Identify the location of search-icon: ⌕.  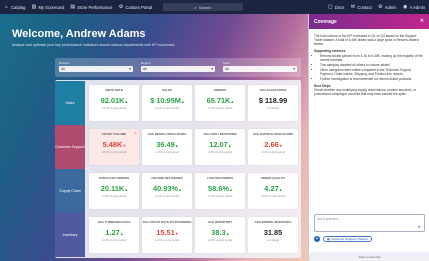
(195, 7).